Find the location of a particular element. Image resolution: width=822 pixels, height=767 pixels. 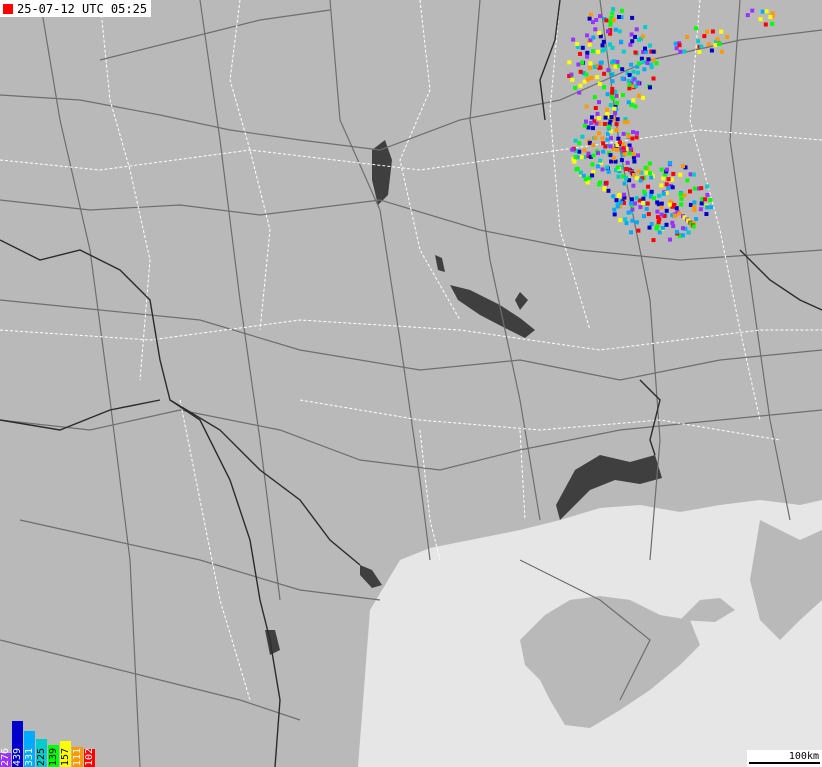

legend: 276 439 331 225 139 157 111 102 is located at coordinates (49, 743).